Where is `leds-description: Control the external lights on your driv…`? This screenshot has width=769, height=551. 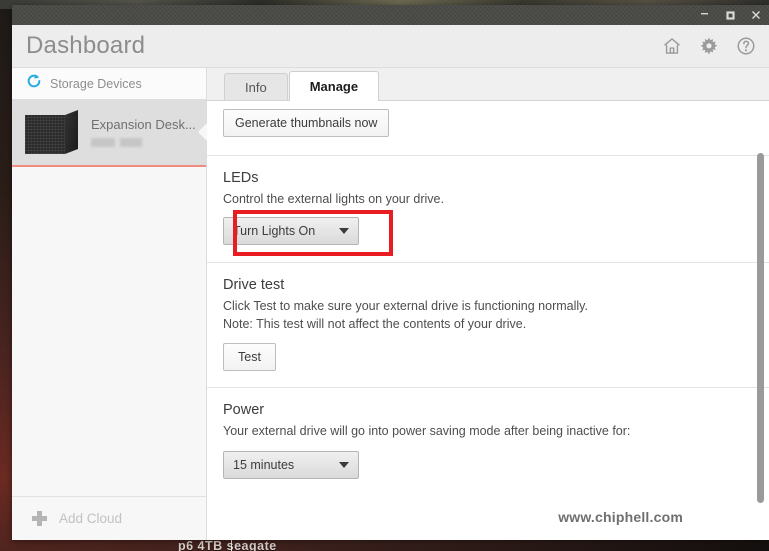
leds-description: Control the external lights on your driv… is located at coordinates (333, 199).